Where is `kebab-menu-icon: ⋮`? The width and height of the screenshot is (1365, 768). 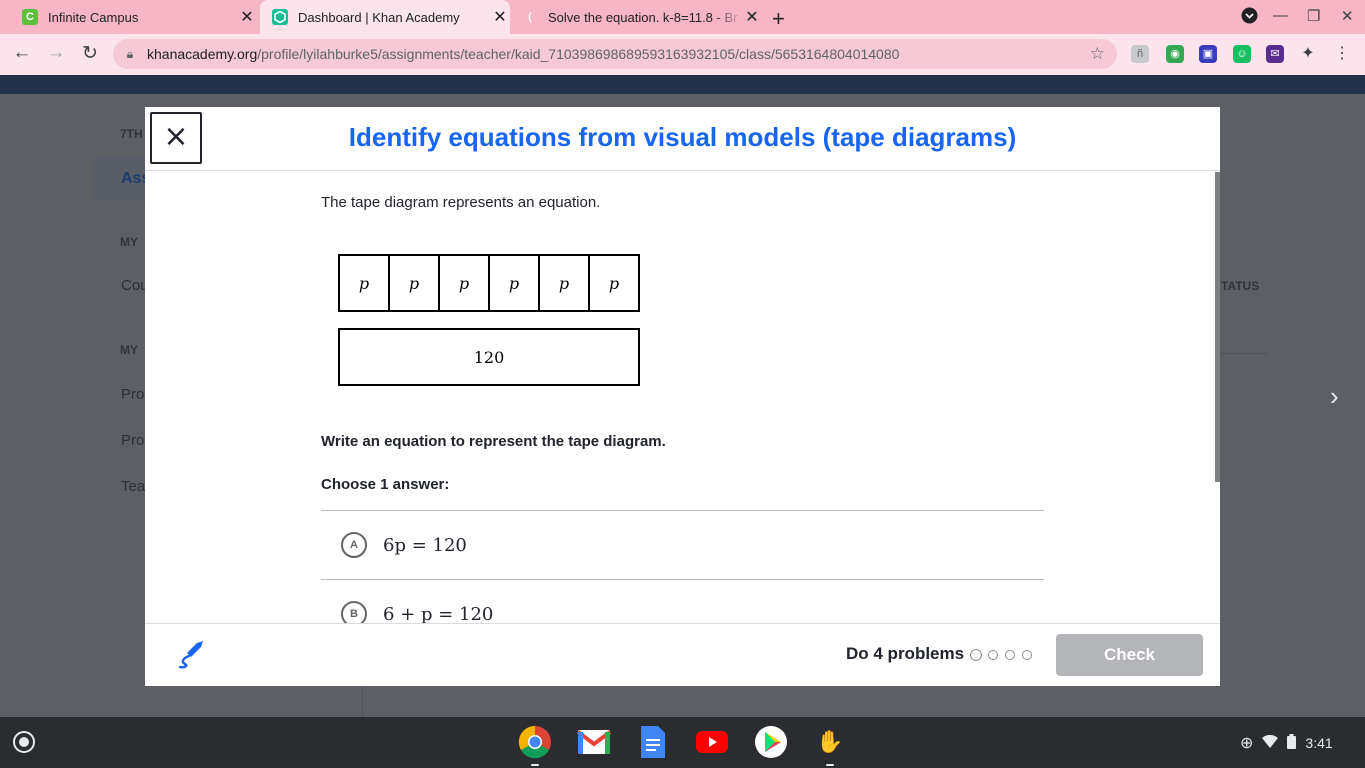 kebab-menu-icon: ⋮ is located at coordinates (1342, 54).